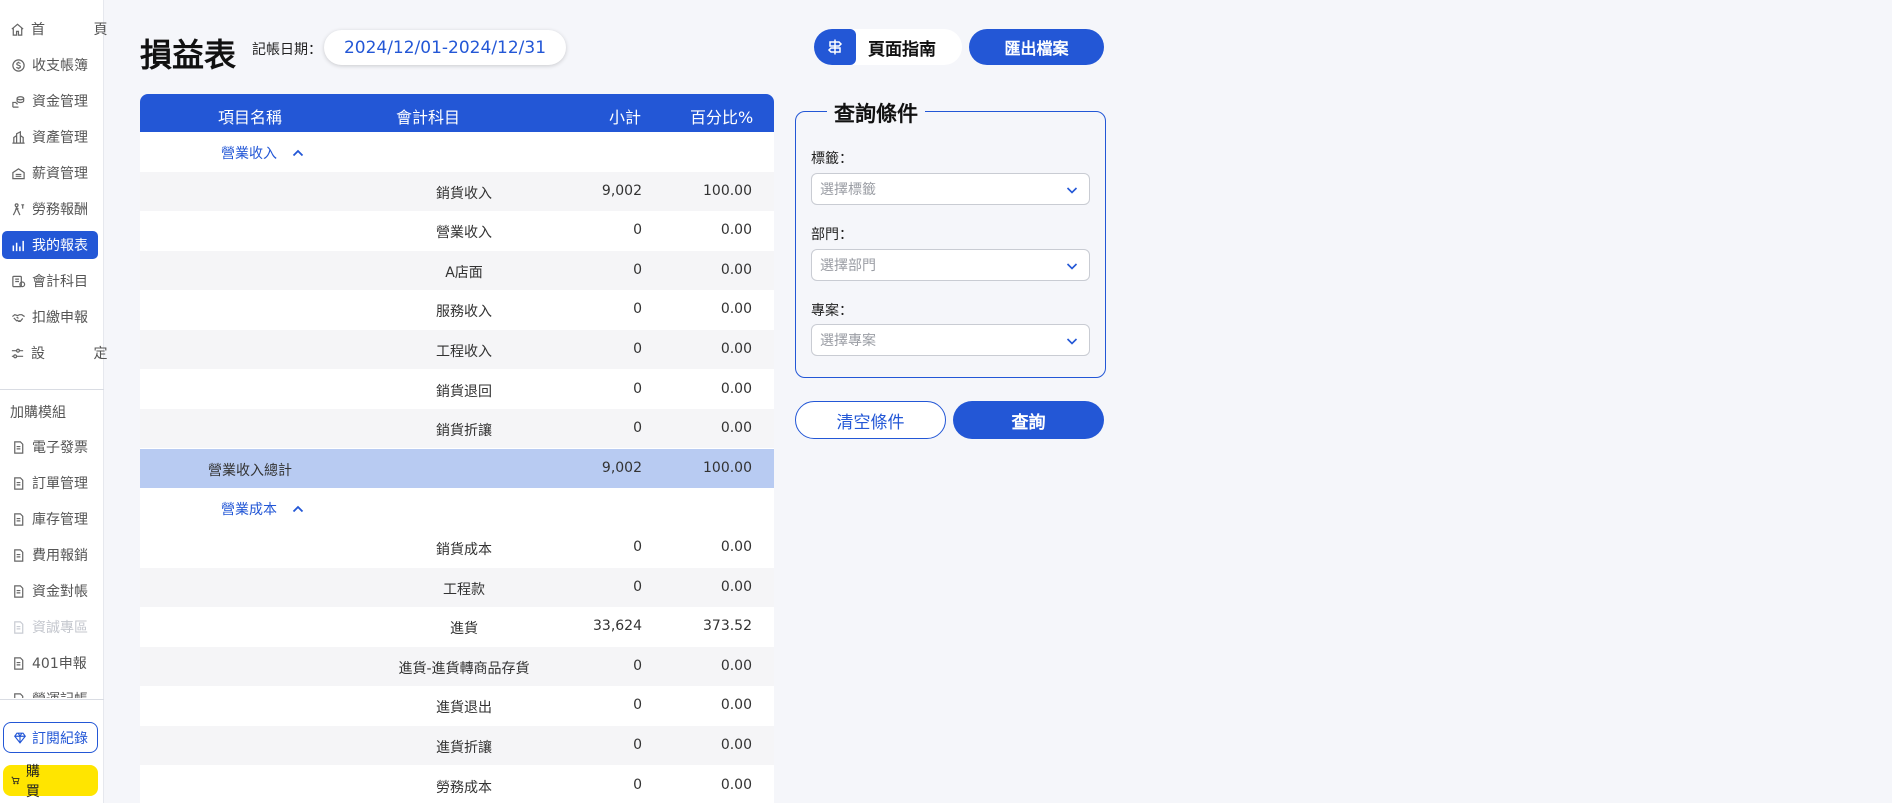 The width and height of the screenshot is (1892, 803). I want to click on subscription-record-label: 訂閱紀錄, so click(60, 738).